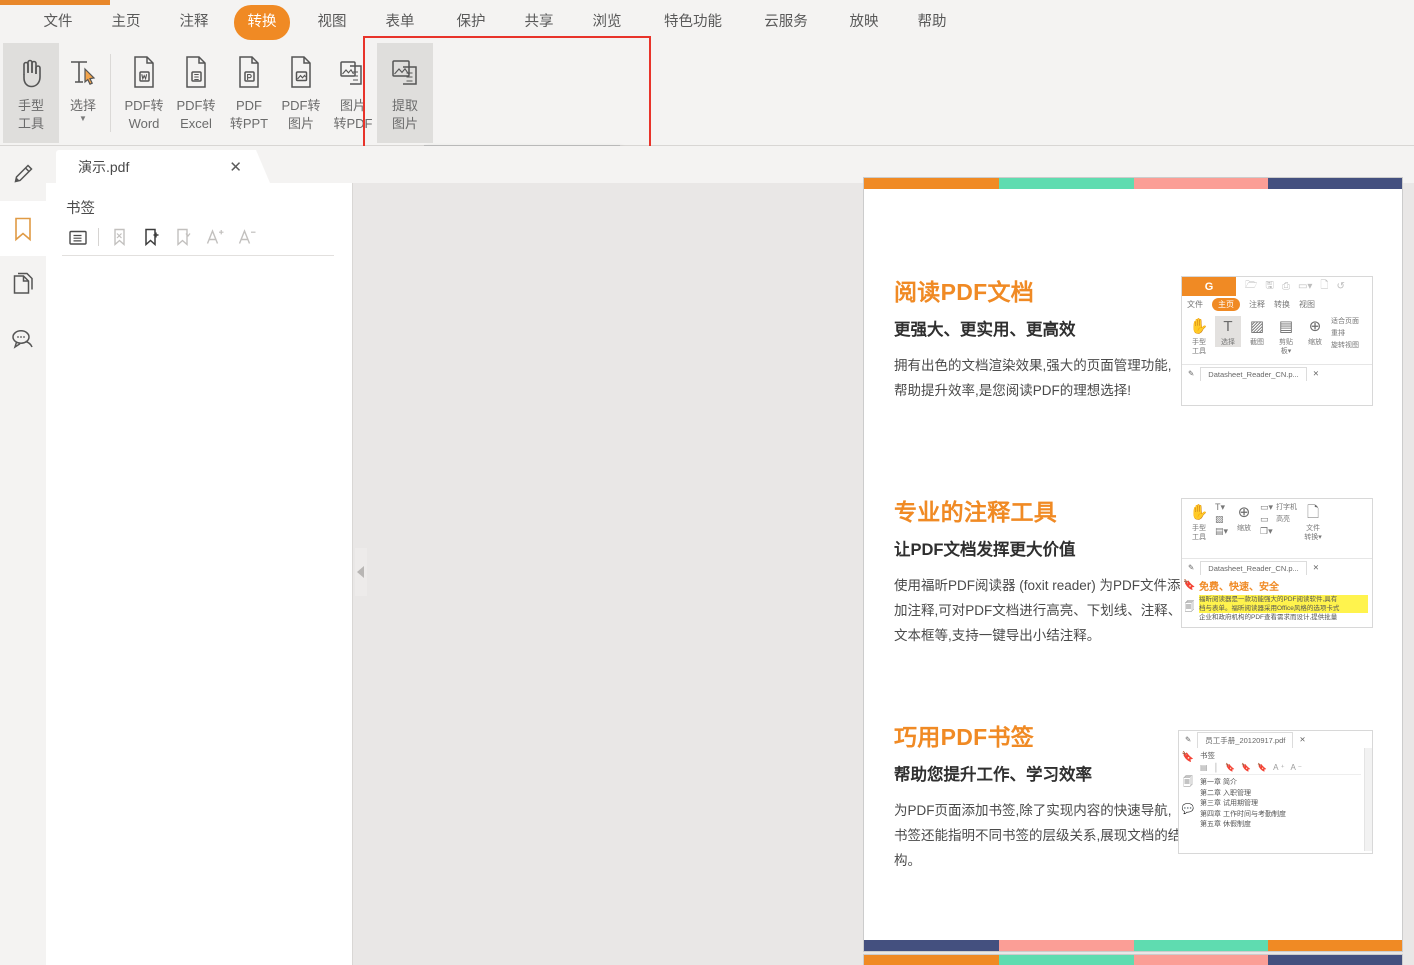  I want to click on panel-collapse-handle, so click(361, 572).